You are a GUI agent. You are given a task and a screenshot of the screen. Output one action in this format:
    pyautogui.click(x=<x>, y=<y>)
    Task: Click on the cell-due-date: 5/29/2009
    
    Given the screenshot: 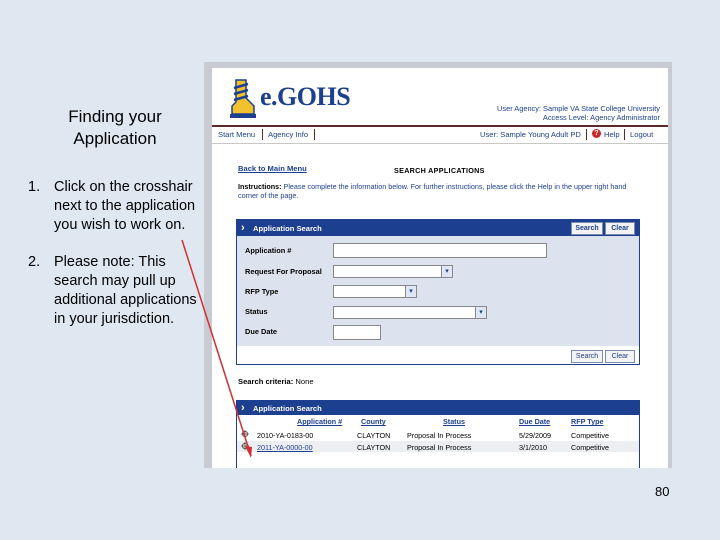 What is the action you would take?
    pyautogui.click(x=535, y=435)
    